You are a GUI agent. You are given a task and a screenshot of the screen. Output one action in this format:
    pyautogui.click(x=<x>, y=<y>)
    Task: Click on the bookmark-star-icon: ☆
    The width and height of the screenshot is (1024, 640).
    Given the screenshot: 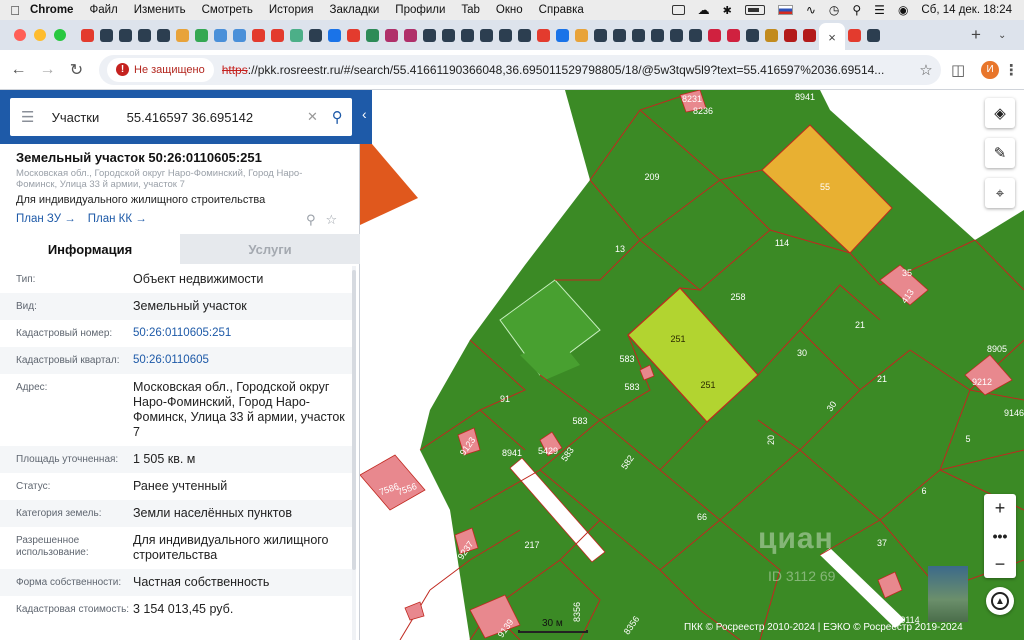 What is the action you would take?
    pyautogui.click(x=925, y=70)
    